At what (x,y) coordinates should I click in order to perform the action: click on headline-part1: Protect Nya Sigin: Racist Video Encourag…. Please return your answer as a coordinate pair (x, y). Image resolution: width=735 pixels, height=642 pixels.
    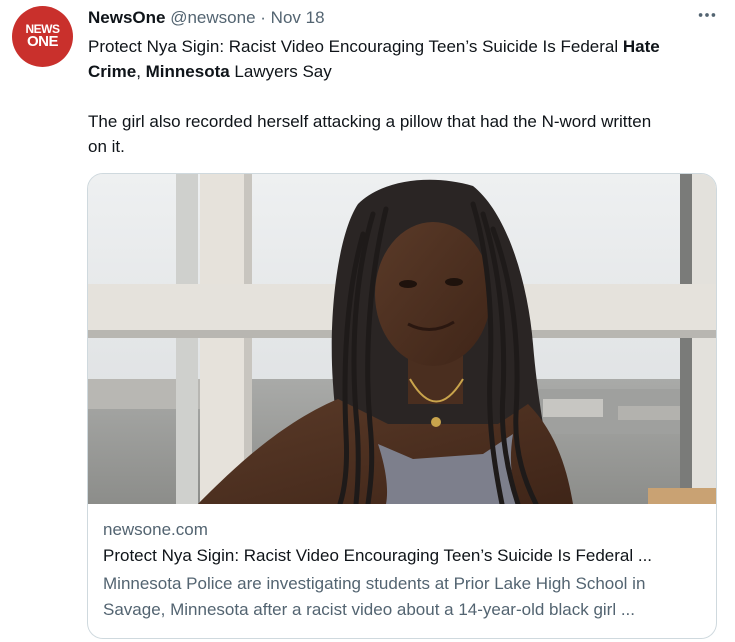
    Looking at the image, I should click on (355, 46).